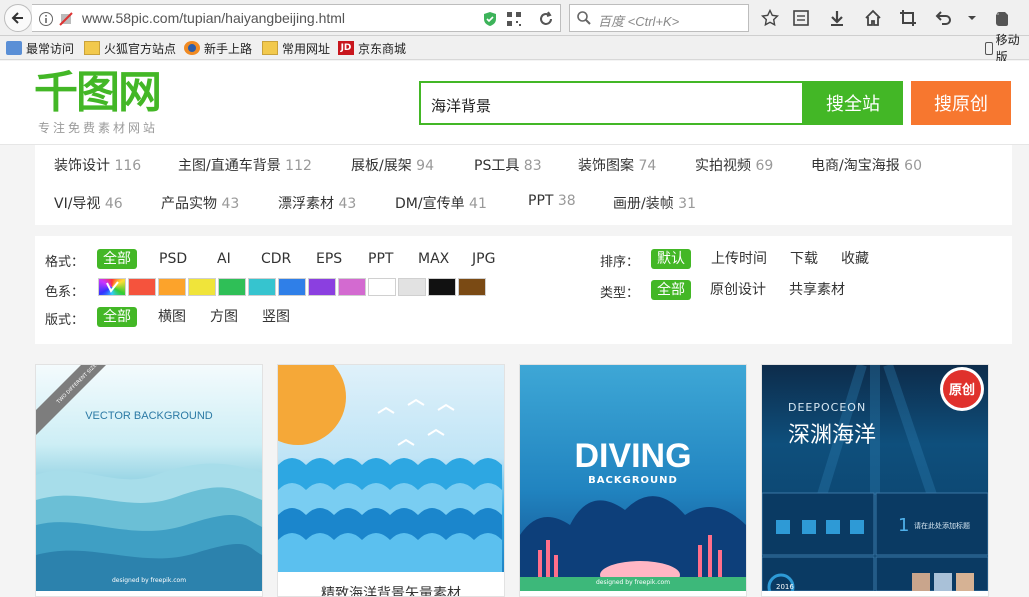  What do you see at coordinates (262, 287) in the screenshot?
I see `color-swatch-cyan` at bounding box center [262, 287].